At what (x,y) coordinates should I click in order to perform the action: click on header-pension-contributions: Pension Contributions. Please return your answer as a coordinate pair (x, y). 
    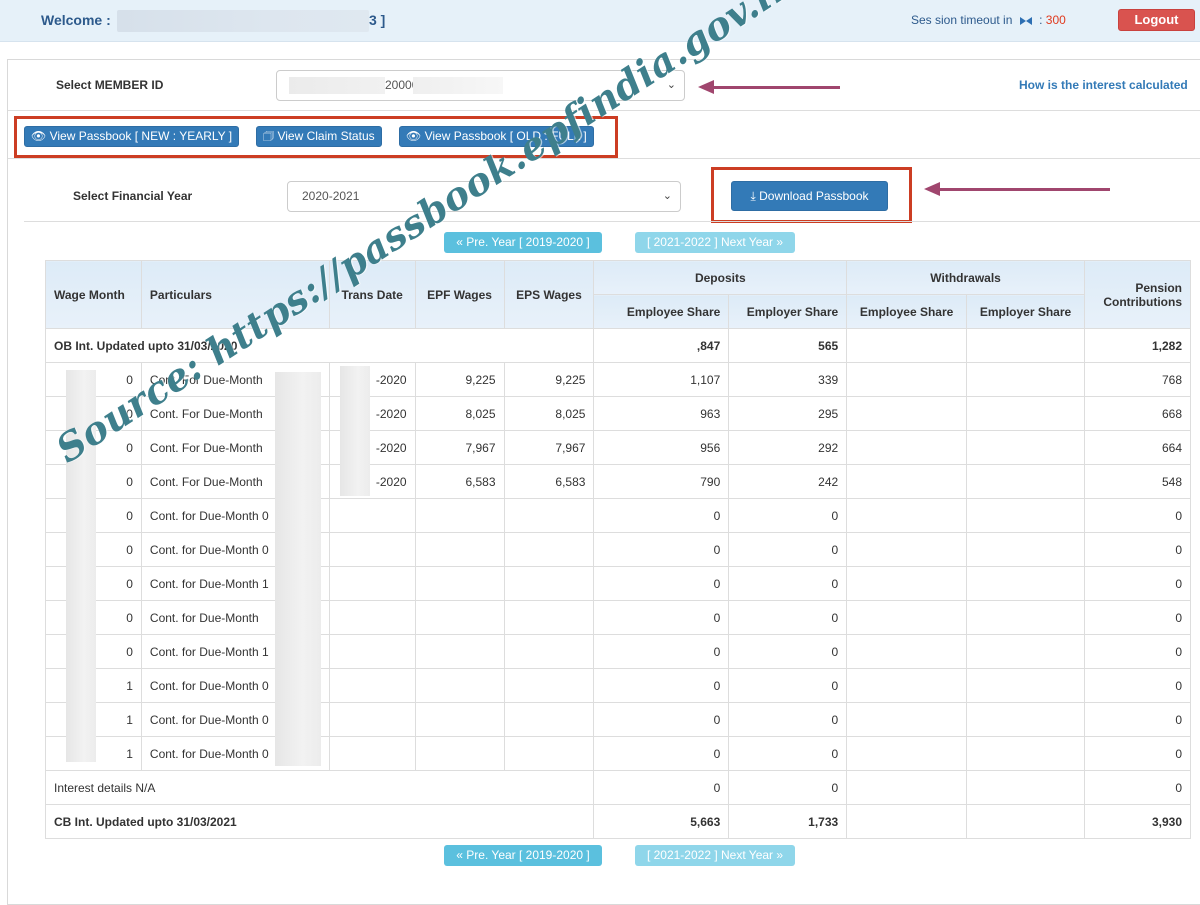
    Looking at the image, I should click on (1137, 294).